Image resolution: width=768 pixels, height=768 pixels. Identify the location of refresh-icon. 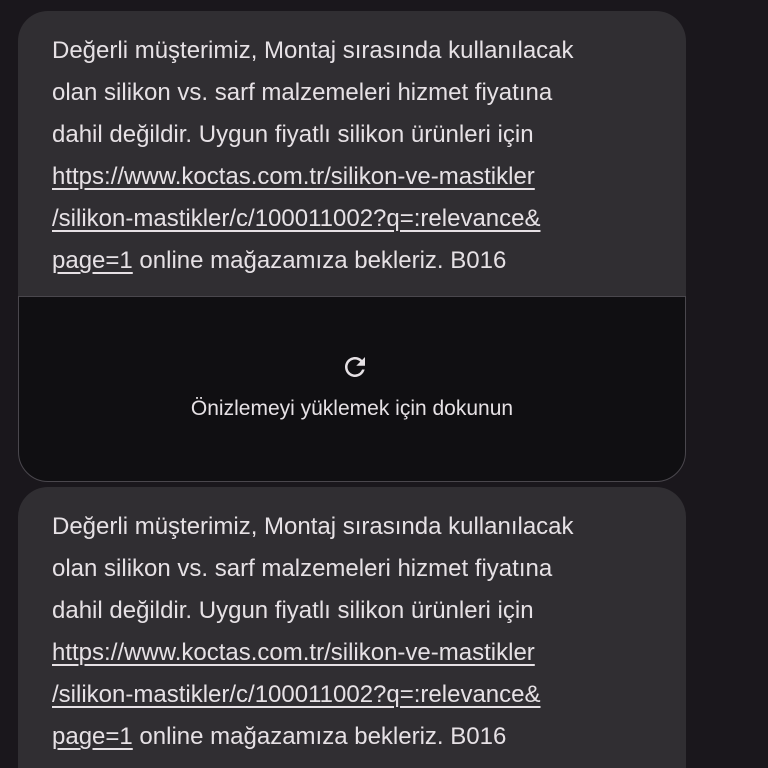
(355, 367).